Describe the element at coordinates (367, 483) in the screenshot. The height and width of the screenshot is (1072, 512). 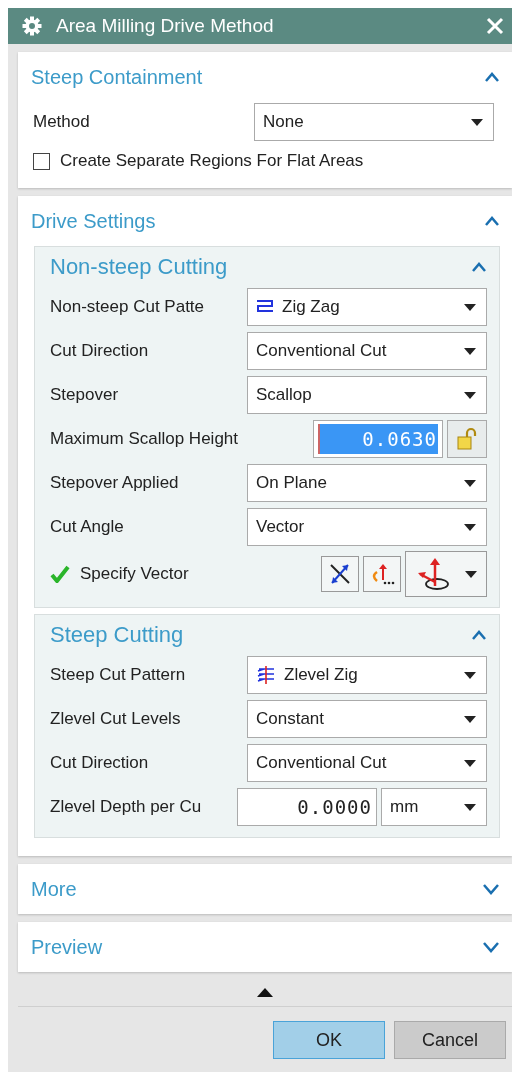
I see `dropdown: On Plane` at that location.